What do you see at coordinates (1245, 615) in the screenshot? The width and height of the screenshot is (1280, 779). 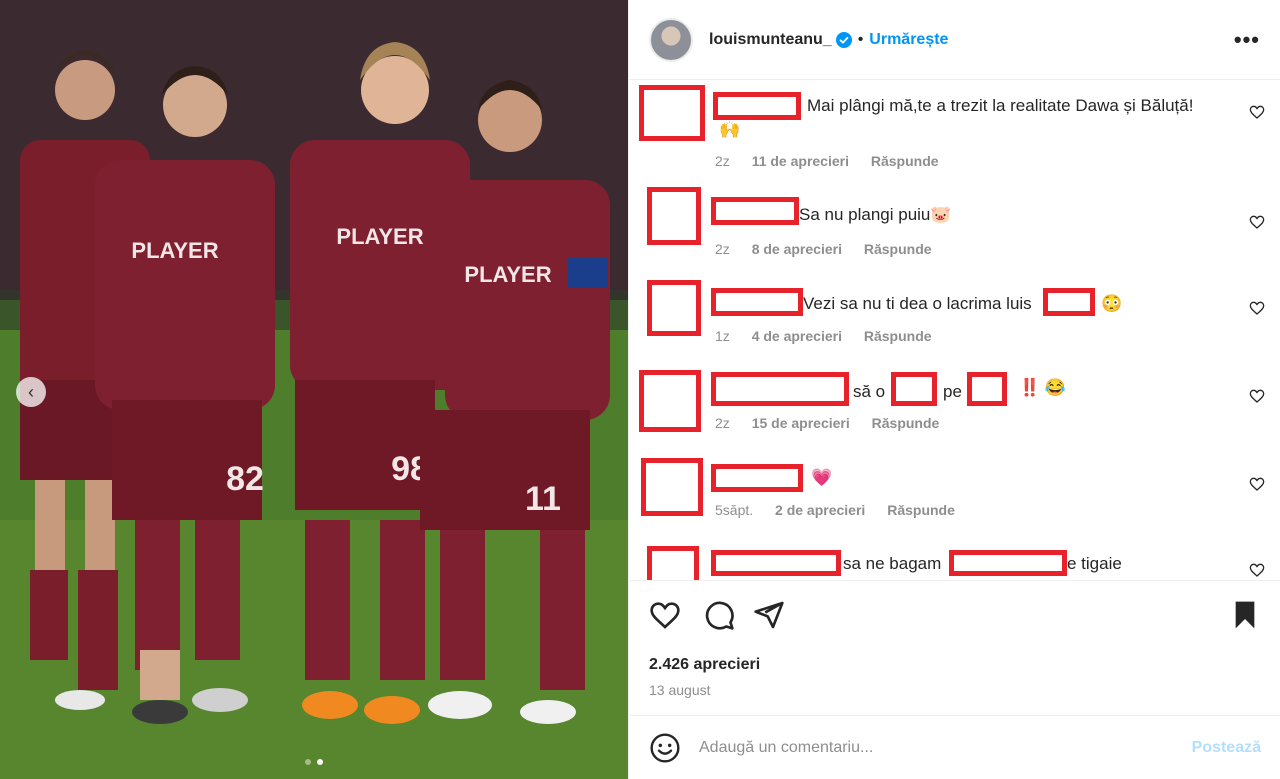 I see `bookmark-saved-icon` at bounding box center [1245, 615].